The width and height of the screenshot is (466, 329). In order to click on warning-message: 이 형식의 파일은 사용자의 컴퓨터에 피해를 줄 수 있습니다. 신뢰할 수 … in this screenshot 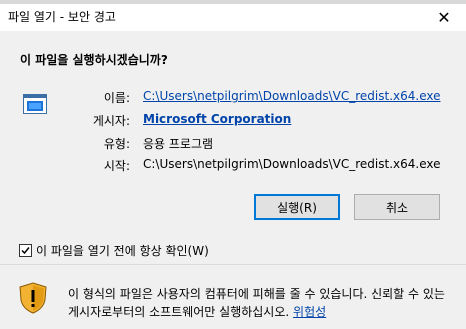, I will do `click(258, 303)`.